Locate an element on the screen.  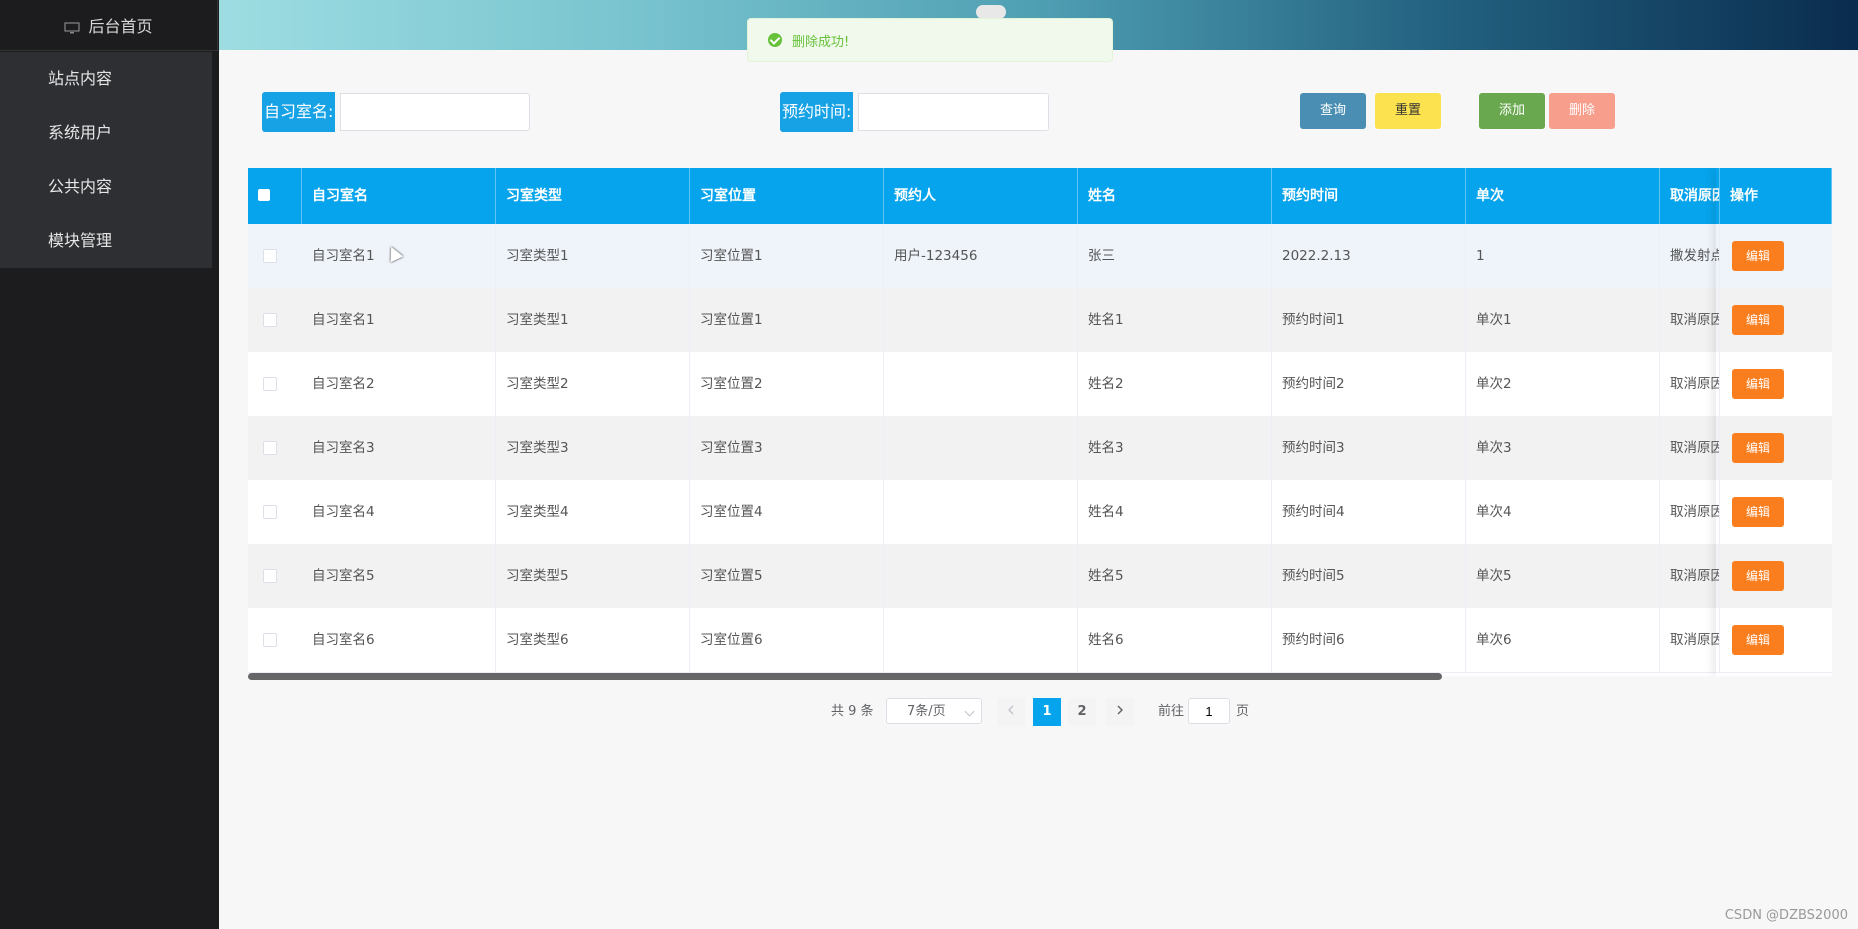
sidebar-item-public-content: 公共内容 is located at coordinates (106, 187).